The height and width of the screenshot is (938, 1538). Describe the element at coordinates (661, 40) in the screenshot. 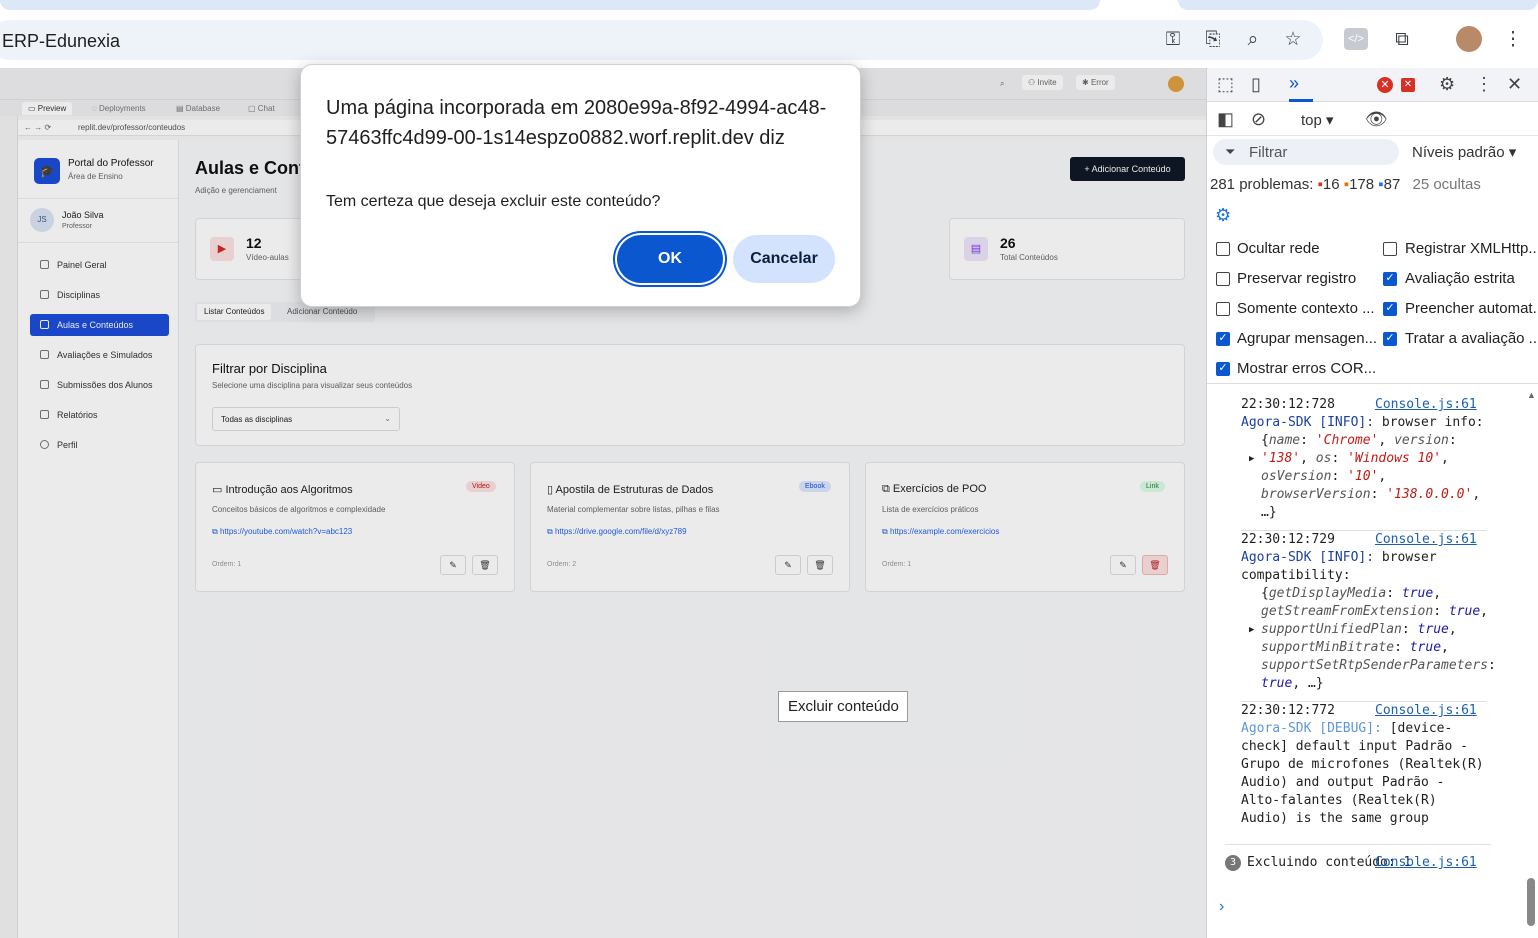

I see `address-bar: ERP-Edunexia` at that location.